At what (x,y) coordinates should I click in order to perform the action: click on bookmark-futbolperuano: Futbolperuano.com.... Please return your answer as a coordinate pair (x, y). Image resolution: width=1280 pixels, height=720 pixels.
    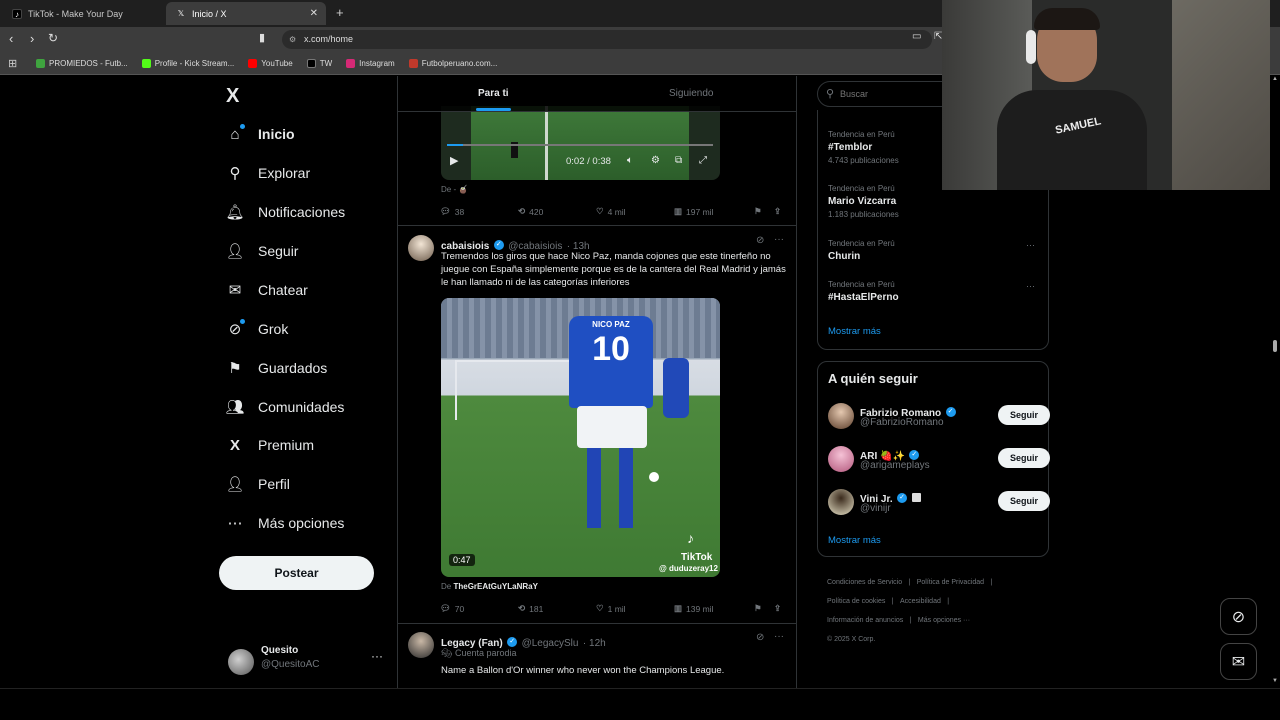
    Looking at the image, I should click on (452, 63).